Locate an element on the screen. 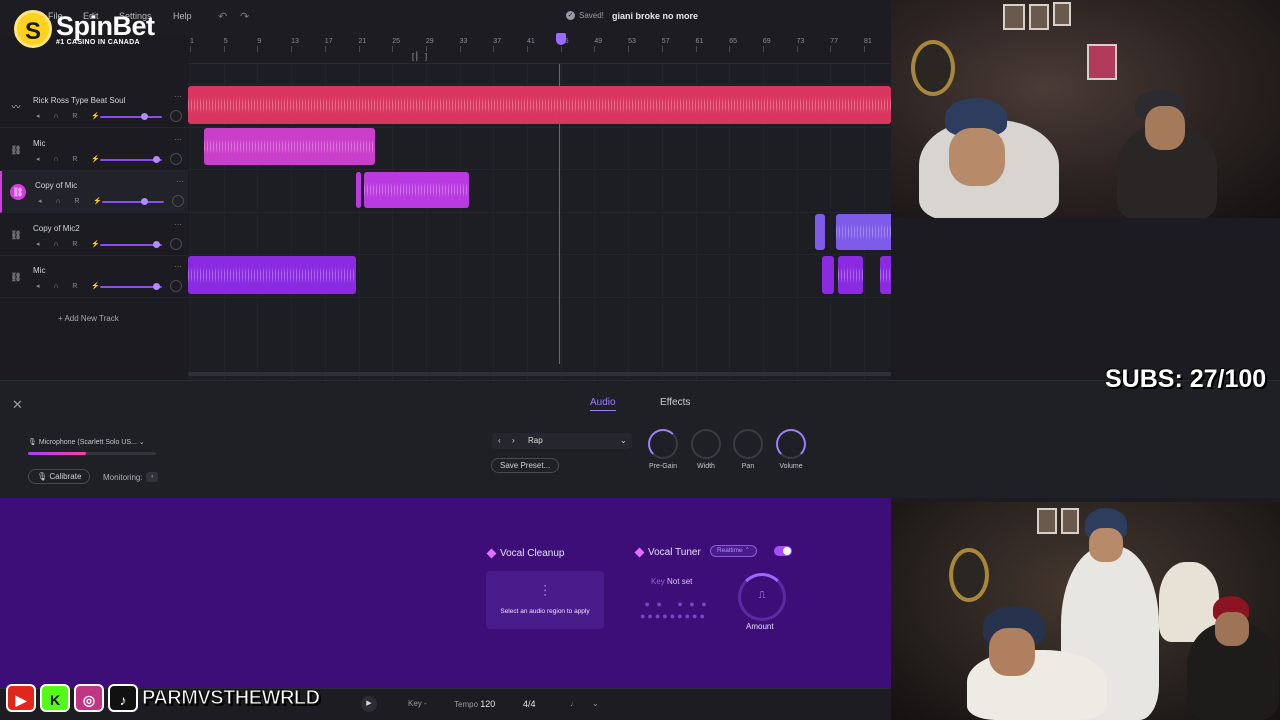 This screenshot has width=1280, height=720. clip-mic-2a is located at coordinates (272, 275).